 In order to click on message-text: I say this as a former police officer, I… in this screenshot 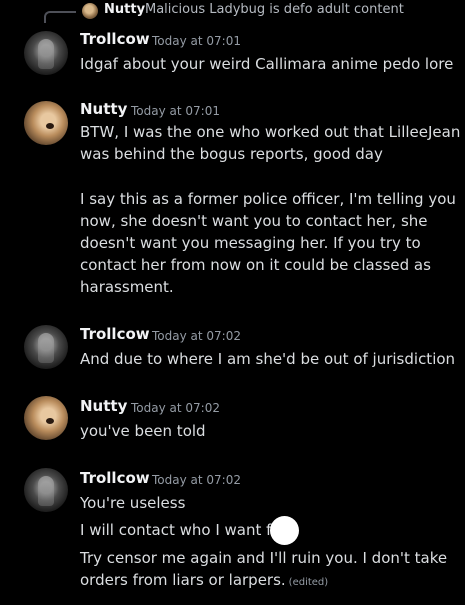, I will do `click(268, 199)`.